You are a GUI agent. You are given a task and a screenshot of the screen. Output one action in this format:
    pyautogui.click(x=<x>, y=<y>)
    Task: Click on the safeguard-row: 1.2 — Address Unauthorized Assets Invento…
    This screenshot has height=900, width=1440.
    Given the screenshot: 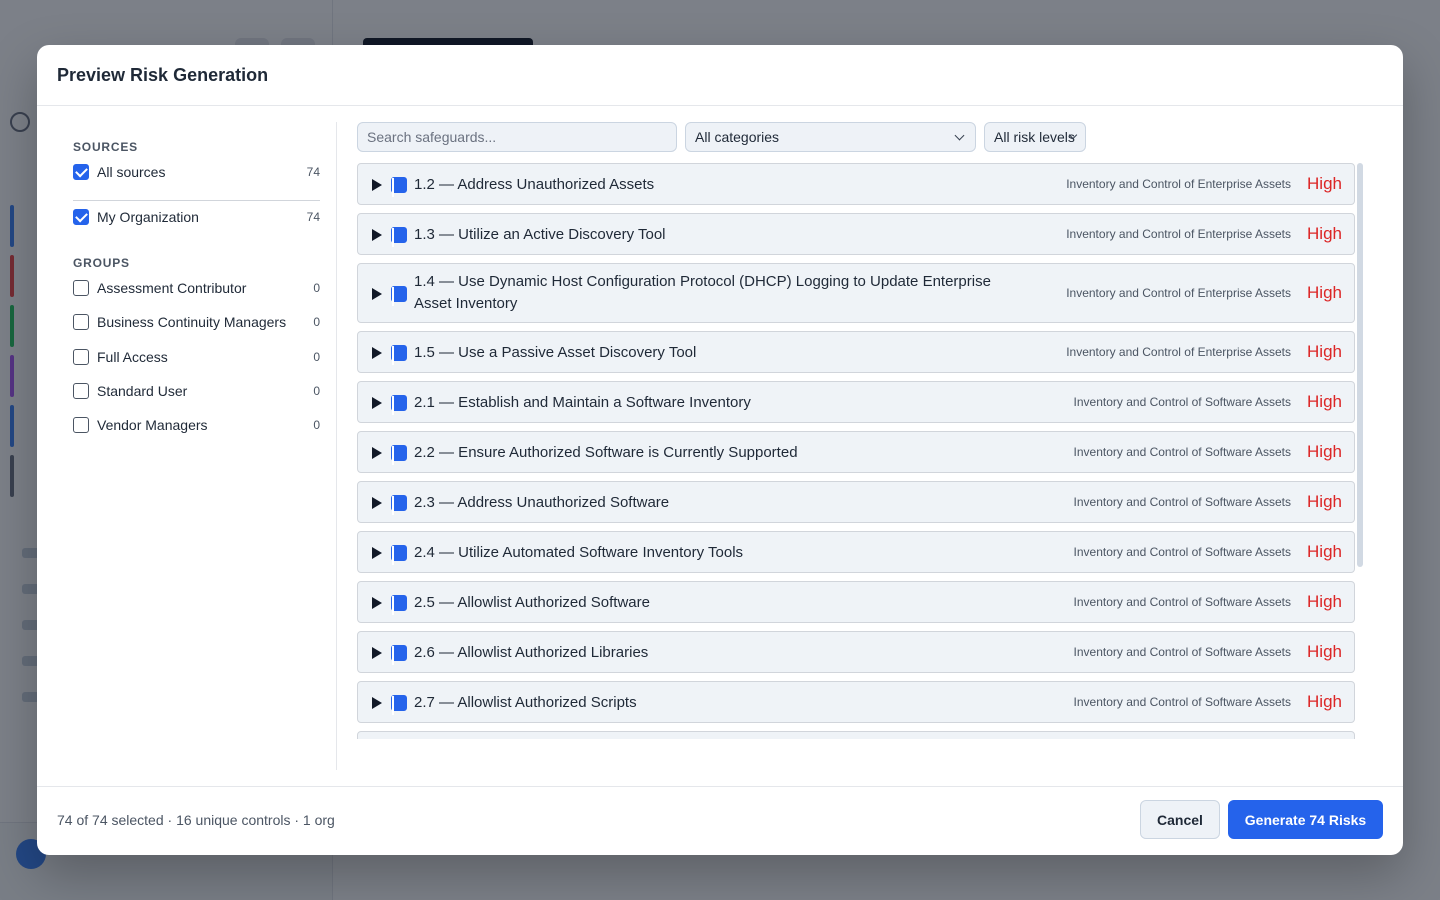 What is the action you would take?
    pyautogui.click(x=856, y=184)
    